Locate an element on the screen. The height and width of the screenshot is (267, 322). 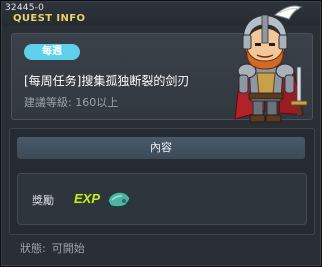
content-header: 內容 is located at coordinates (161, 148).